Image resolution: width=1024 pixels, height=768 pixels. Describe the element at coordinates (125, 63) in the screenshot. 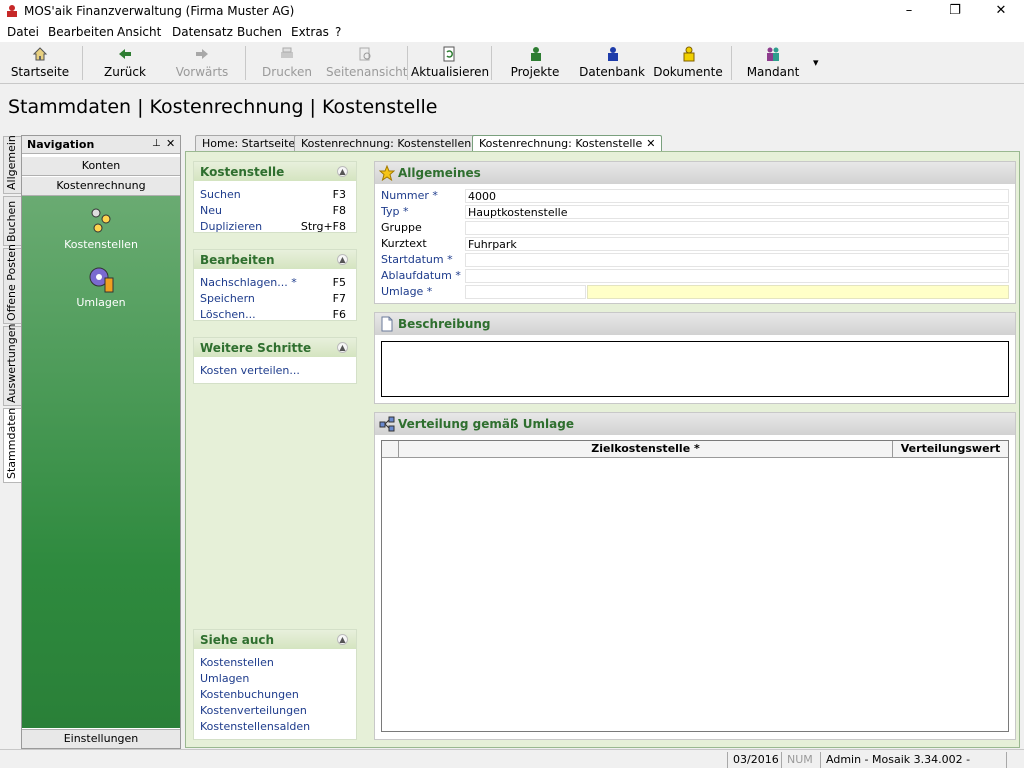

I see `zurueck-button: Zurück` at that location.